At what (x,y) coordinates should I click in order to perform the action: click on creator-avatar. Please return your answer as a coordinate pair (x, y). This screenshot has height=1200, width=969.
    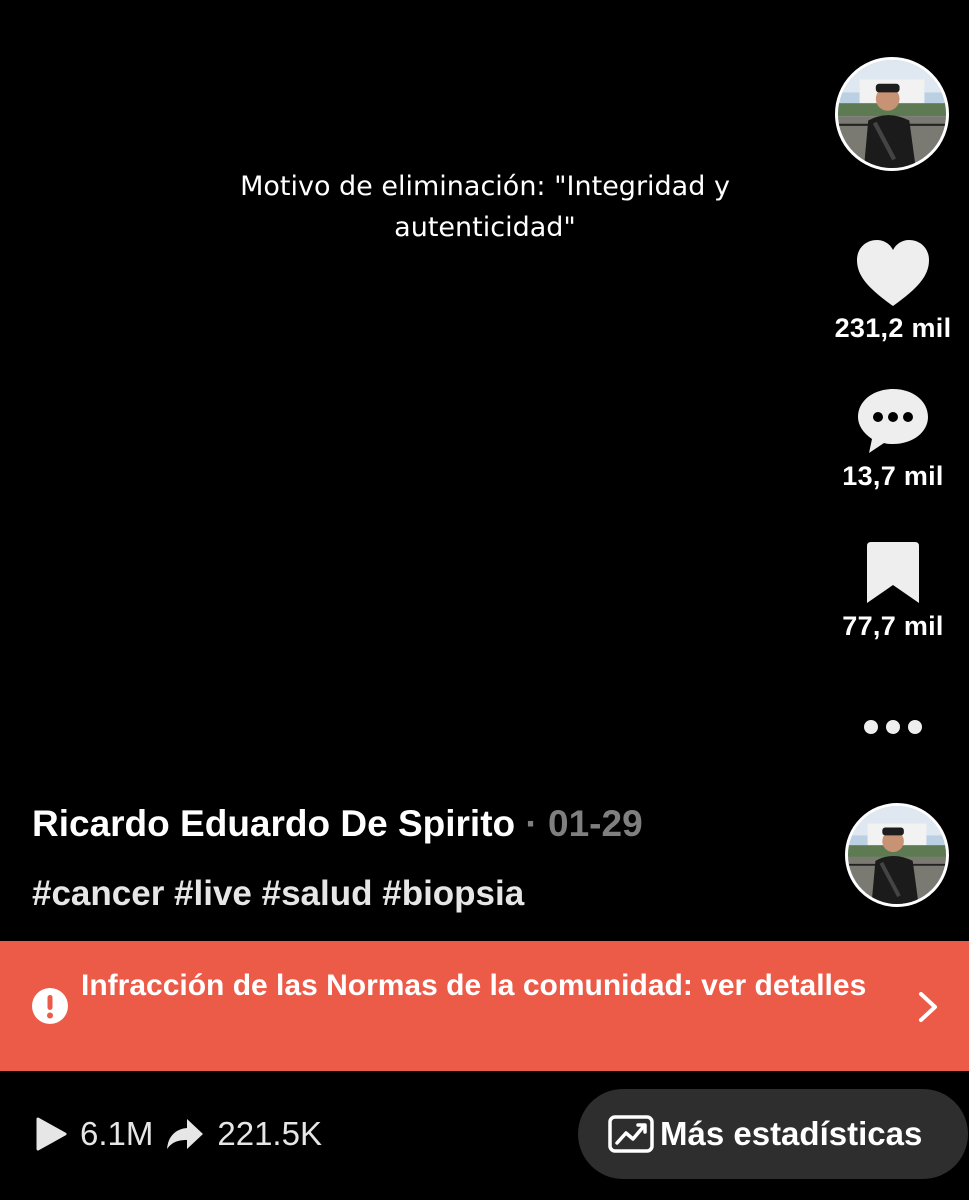
    Looking at the image, I should click on (892, 114).